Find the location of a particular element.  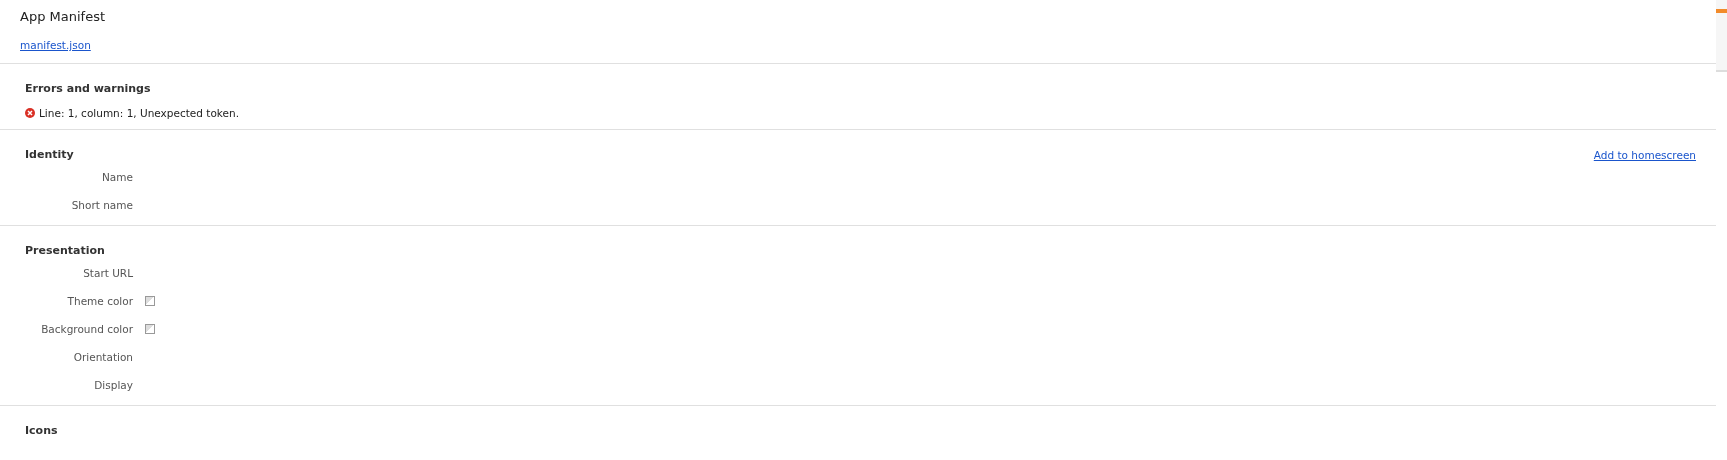

field-label: Background color is located at coordinates (86, 329).